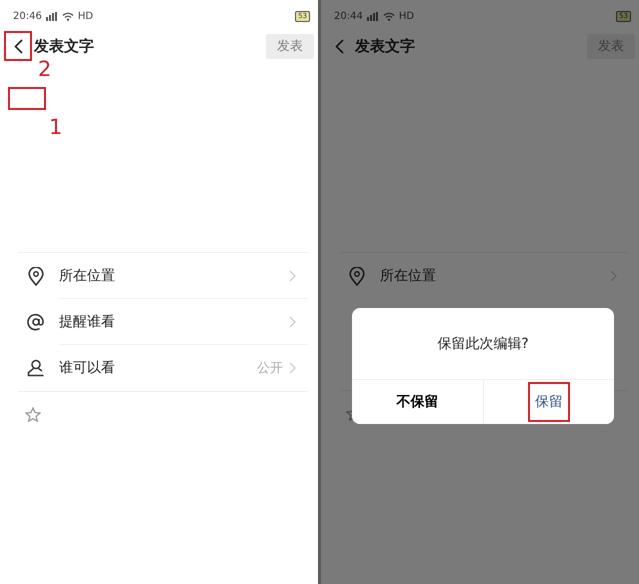  What do you see at coordinates (348, 16) in the screenshot?
I see `status-time: 20:44` at bounding box center [348, 16].